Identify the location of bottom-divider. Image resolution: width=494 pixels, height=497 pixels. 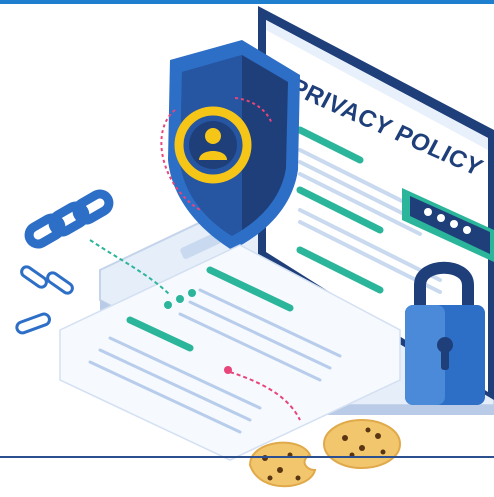
(247, 457).